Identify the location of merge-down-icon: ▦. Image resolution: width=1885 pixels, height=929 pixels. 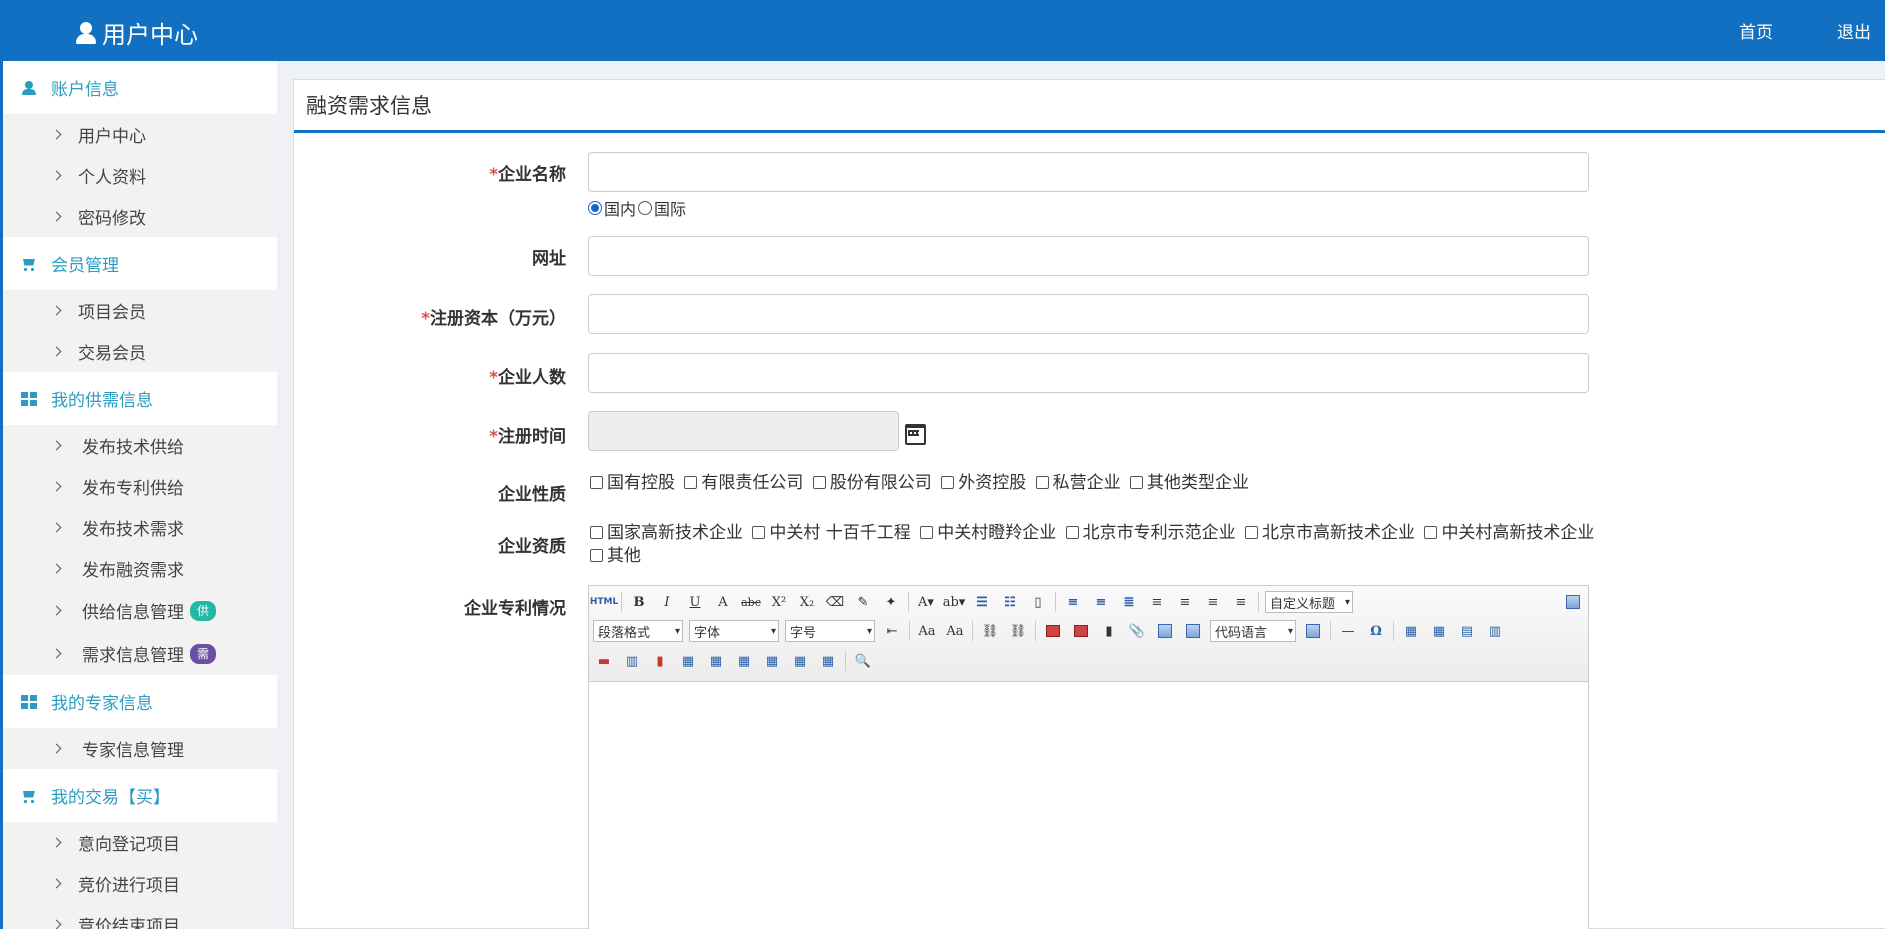
(744, 661).